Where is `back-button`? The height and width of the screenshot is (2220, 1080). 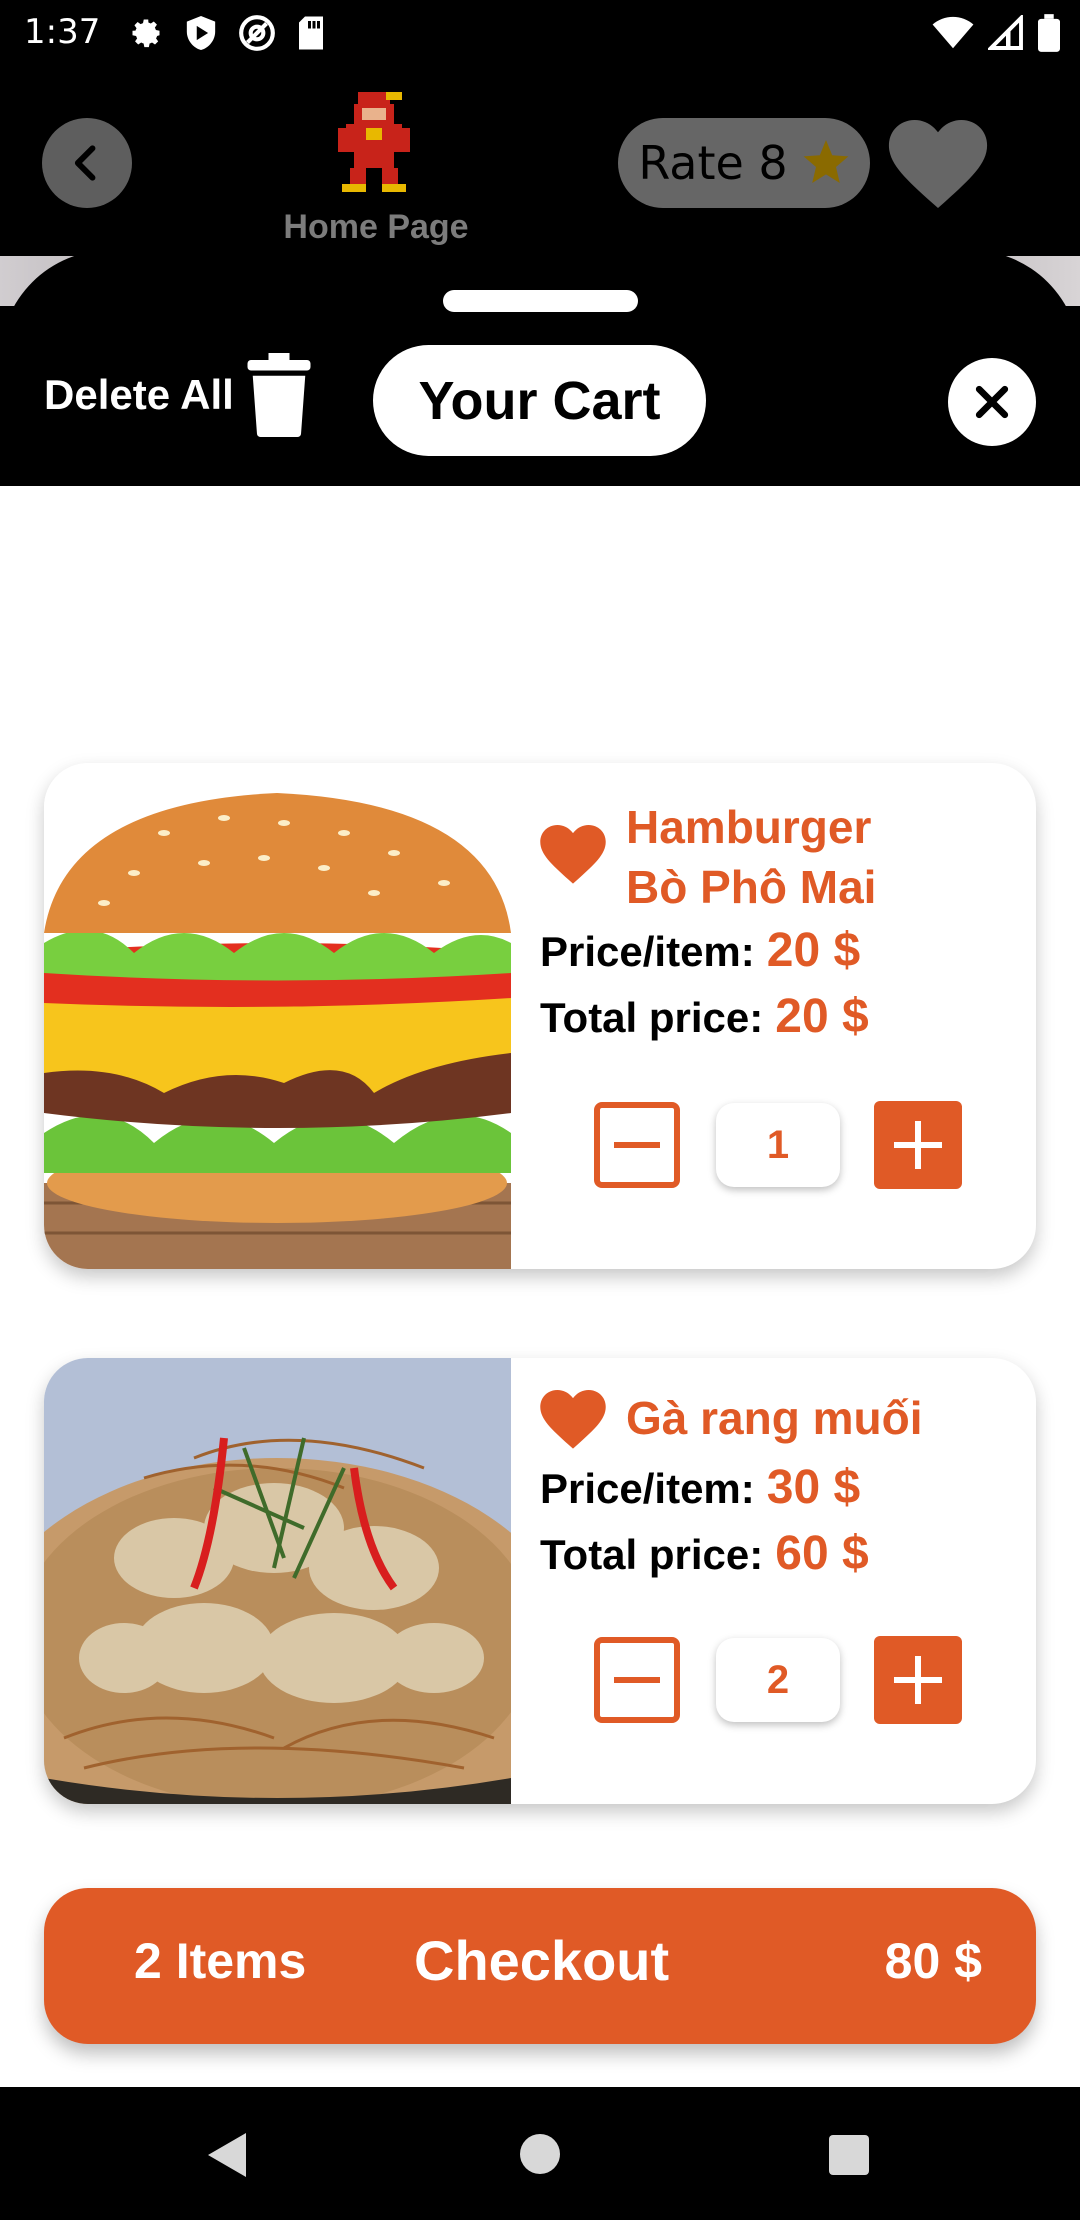 back-button is located at coordinates (87, 163).